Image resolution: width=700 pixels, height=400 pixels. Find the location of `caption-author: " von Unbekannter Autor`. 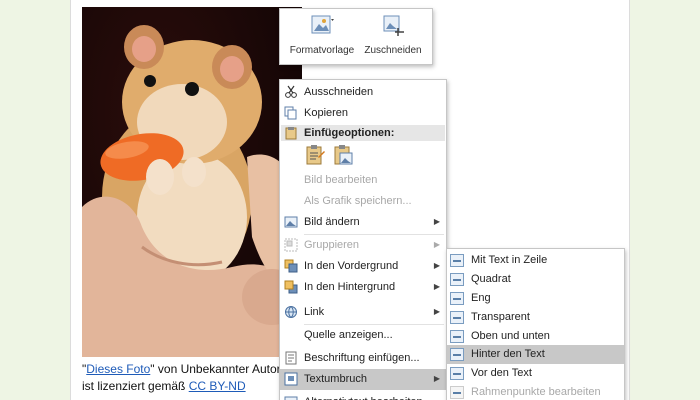

caption-author: " von Unbekannter Autor is located at coordinates (215, 369).